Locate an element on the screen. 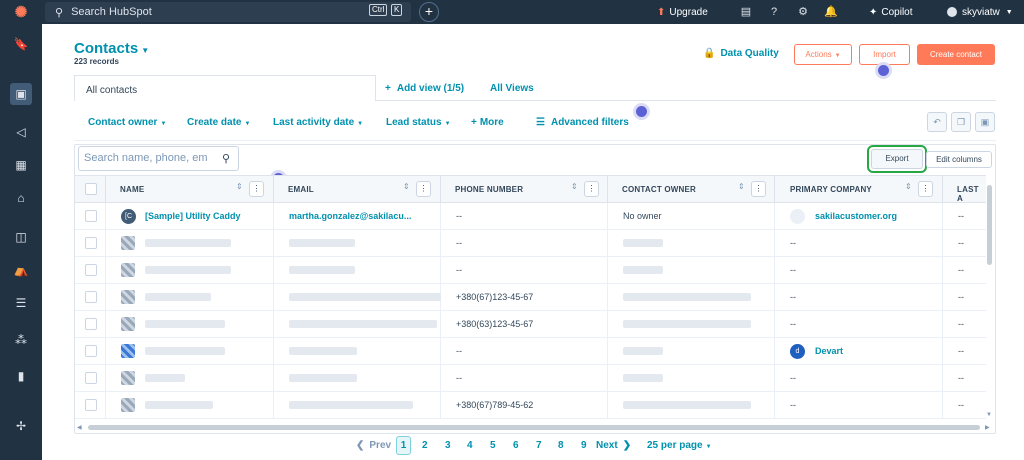 The width and height of the screenshot is (1024, 460). create-new-button: + is located at coordinates (429, 12).